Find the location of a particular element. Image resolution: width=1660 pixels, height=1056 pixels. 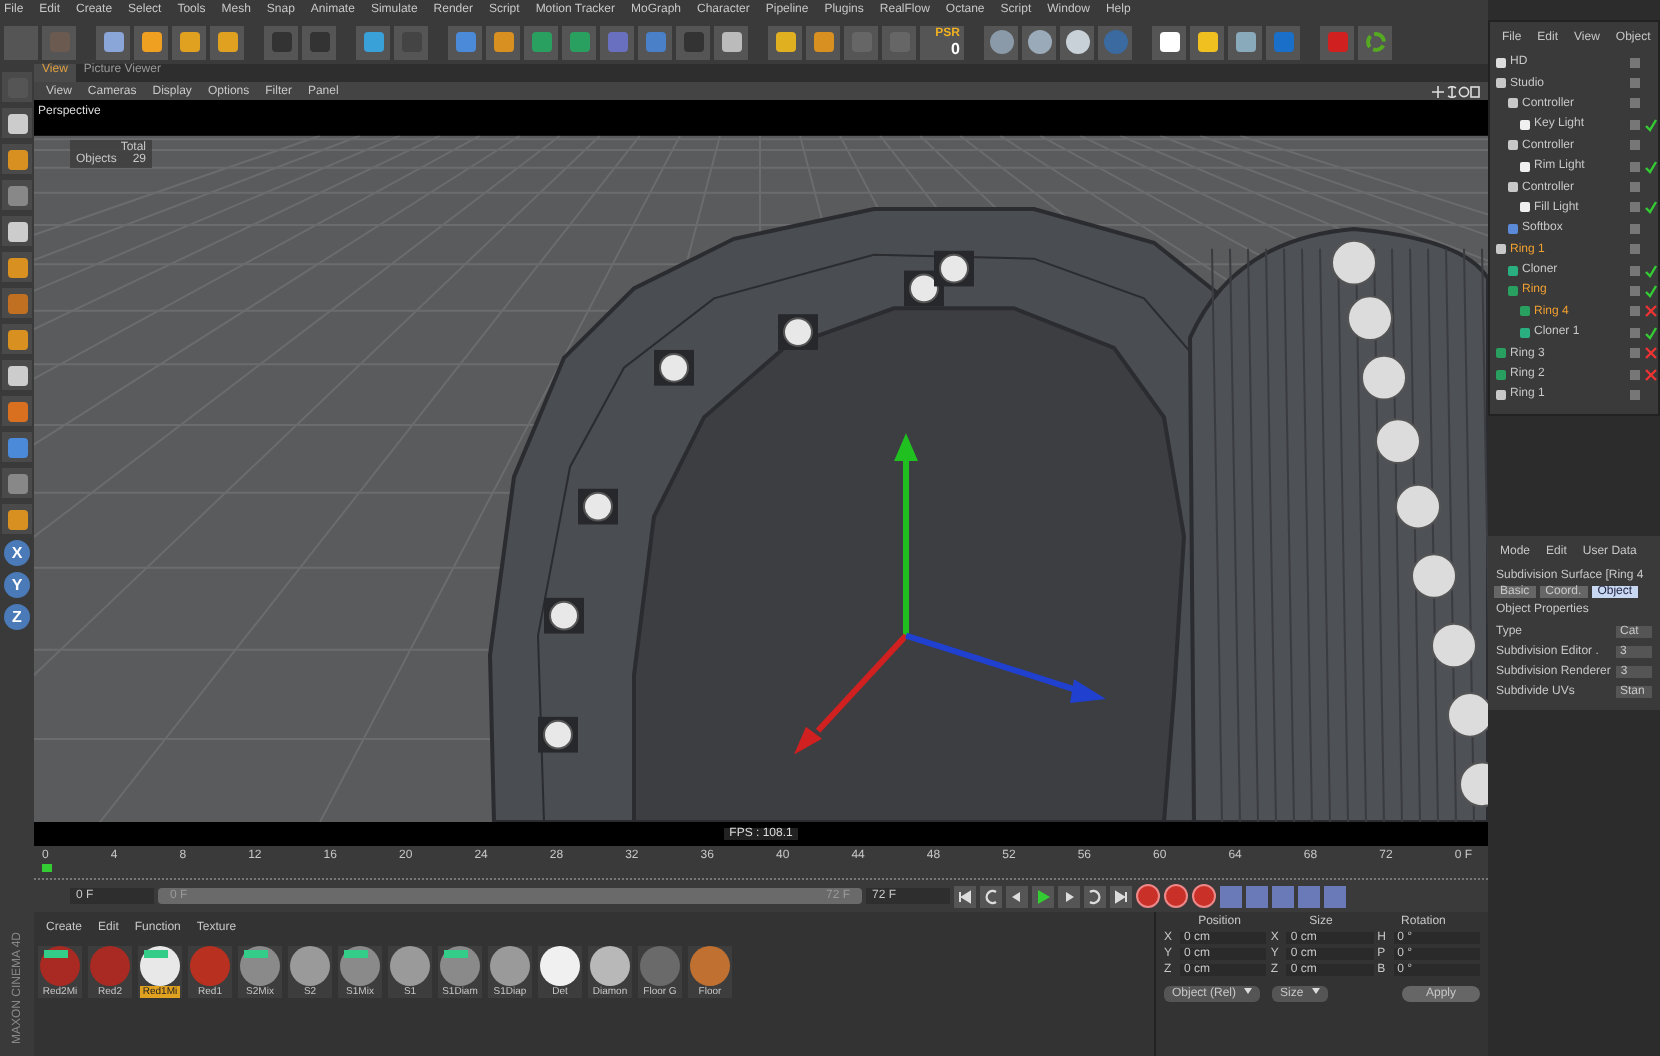

autokey-icon is located at coordinates (1375, 42).